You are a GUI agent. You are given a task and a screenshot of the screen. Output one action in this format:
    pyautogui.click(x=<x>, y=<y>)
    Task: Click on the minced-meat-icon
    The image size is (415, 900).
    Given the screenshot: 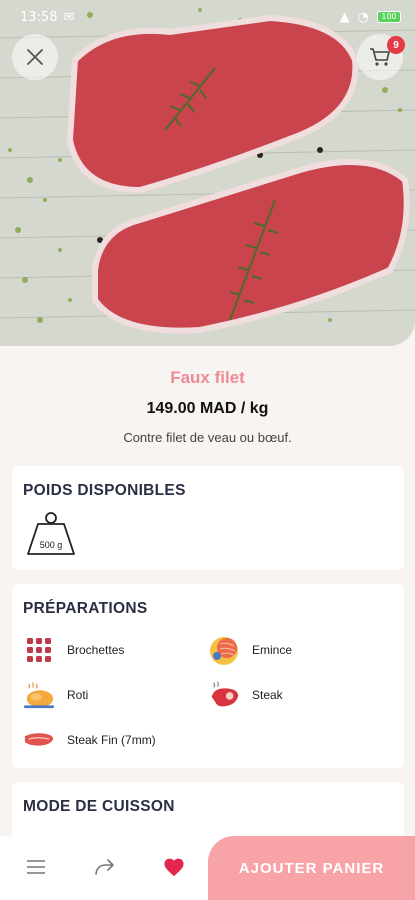 What is the action you would take?
    pyautogui.click(x=224, y=650)
    